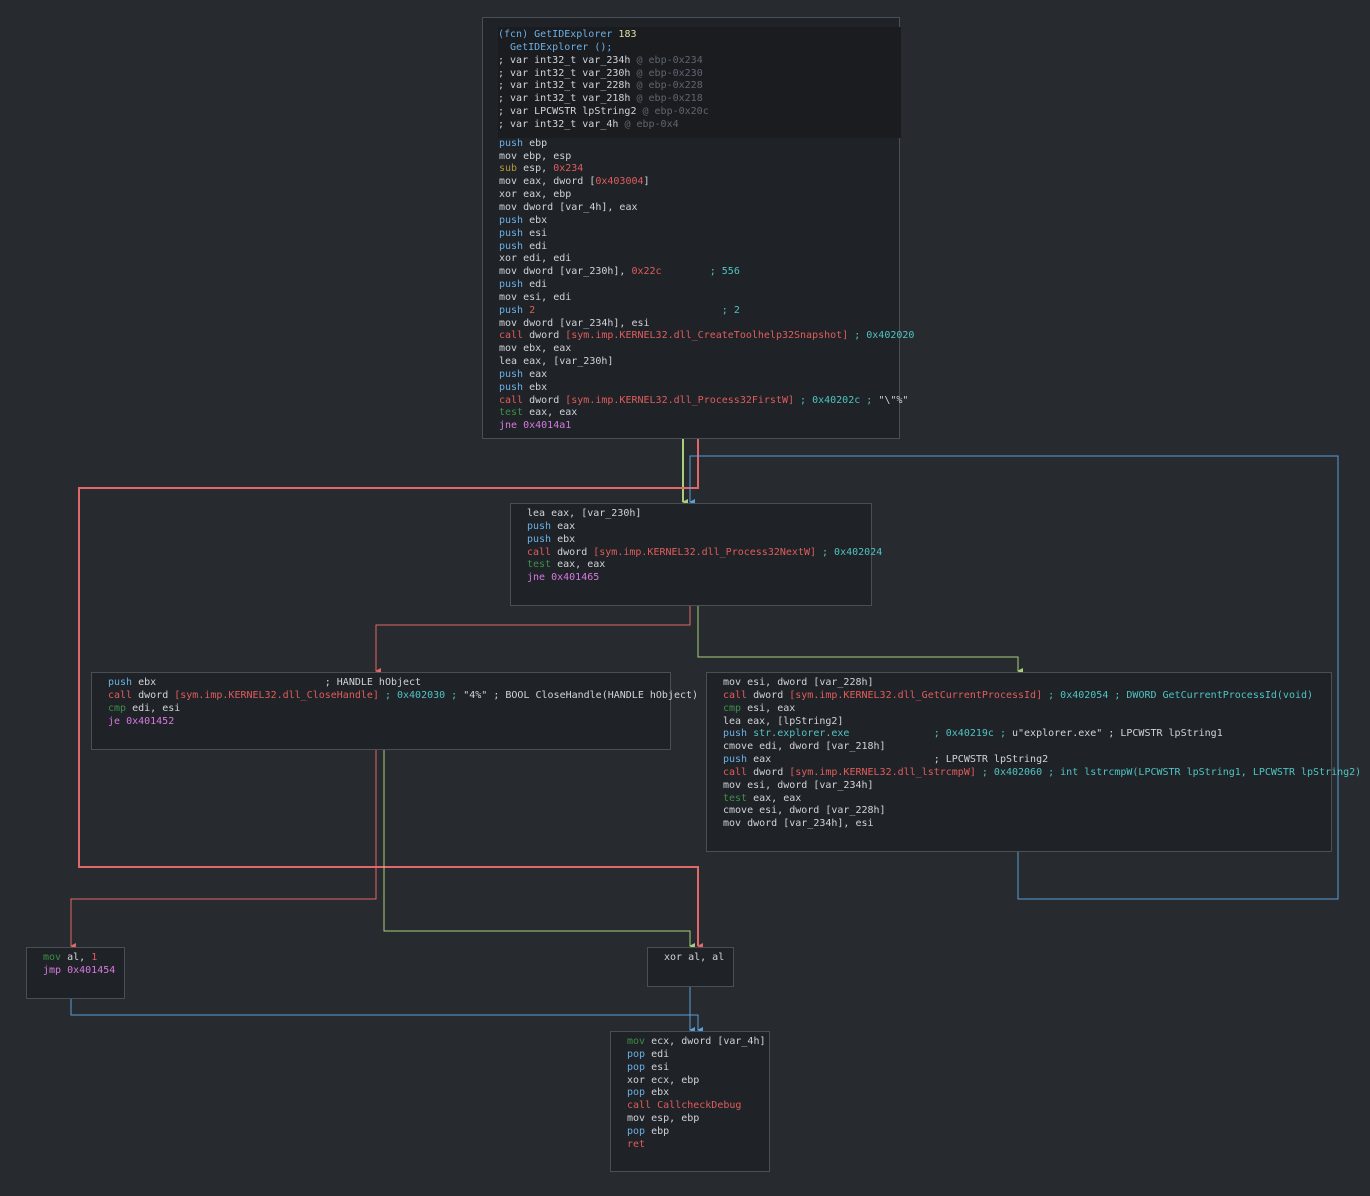 The image size is (1370, 1196). I want to click on asm-line: push eax ; LPCWSTR lpString2, so click(1022, 760).